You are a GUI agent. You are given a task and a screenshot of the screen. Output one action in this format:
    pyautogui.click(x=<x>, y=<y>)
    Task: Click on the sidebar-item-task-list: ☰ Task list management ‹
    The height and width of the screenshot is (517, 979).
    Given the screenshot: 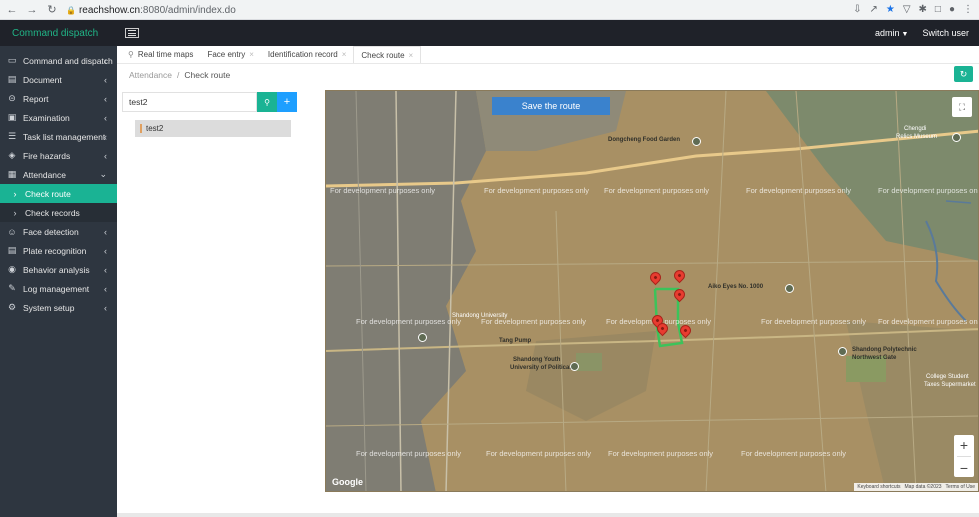 What is the action you would take?
    pyautogui.click(x=58, y=136)
    